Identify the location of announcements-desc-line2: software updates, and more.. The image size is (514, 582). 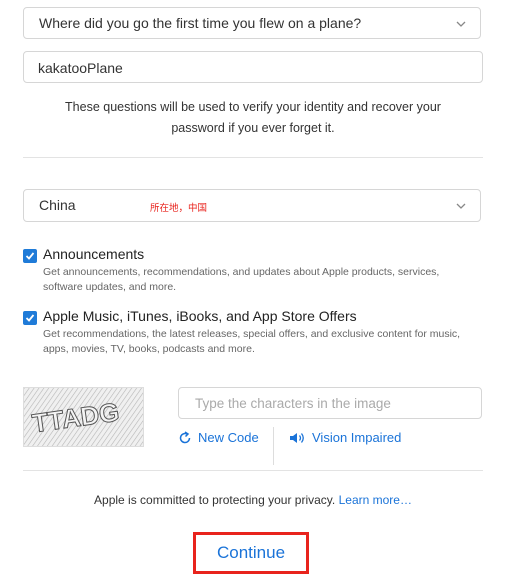
(110, 287).